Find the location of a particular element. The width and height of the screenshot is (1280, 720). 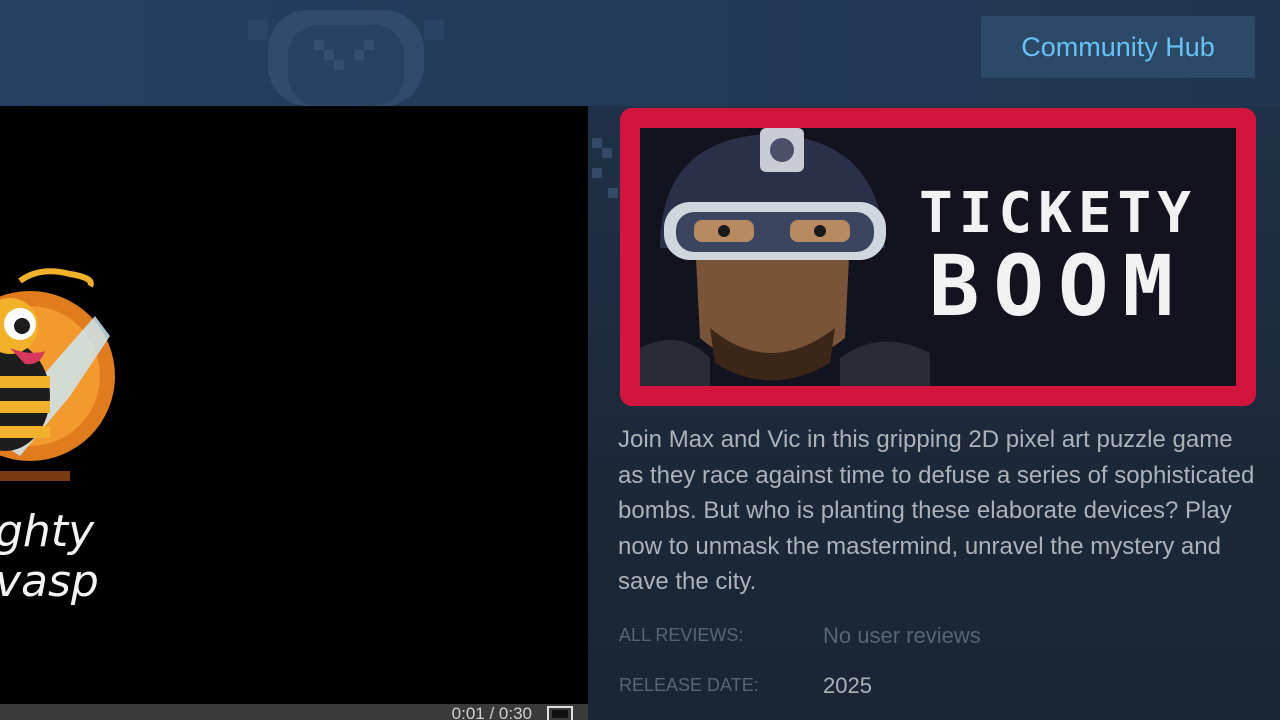

all-reviews-value: No user reviews is located at coordinates (902, 635).